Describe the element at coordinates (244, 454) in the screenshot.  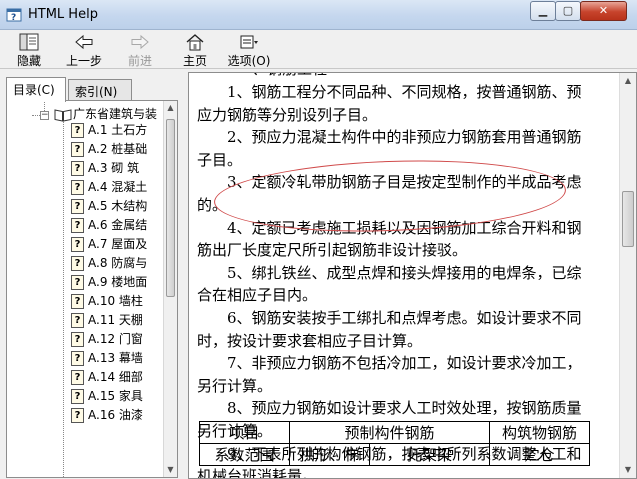
I see `table-cell: 系数范围` at that location.